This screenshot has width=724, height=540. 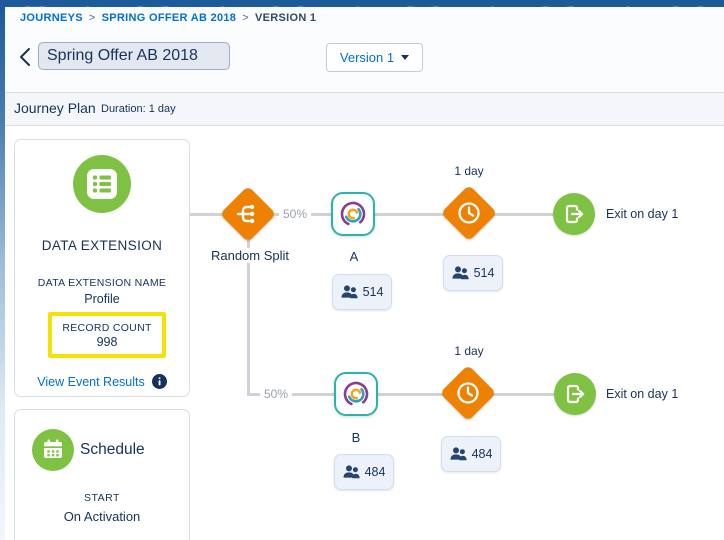 I want to click on data-extension-name-label: DATA EXTENSION NAME, so click(x=102, y=283).